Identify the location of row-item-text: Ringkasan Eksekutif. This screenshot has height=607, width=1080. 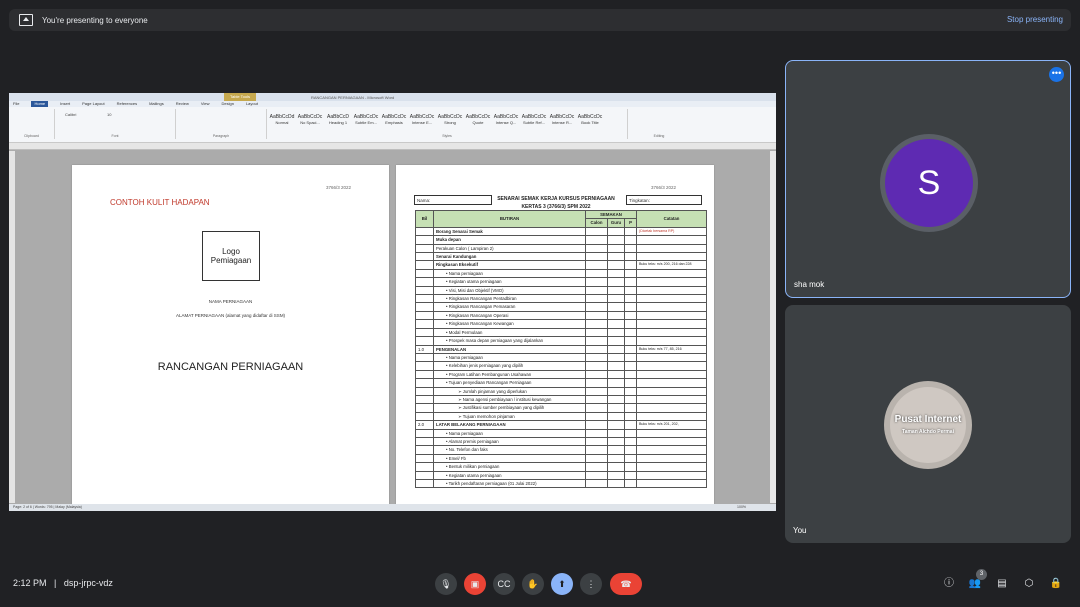
(509, 265).